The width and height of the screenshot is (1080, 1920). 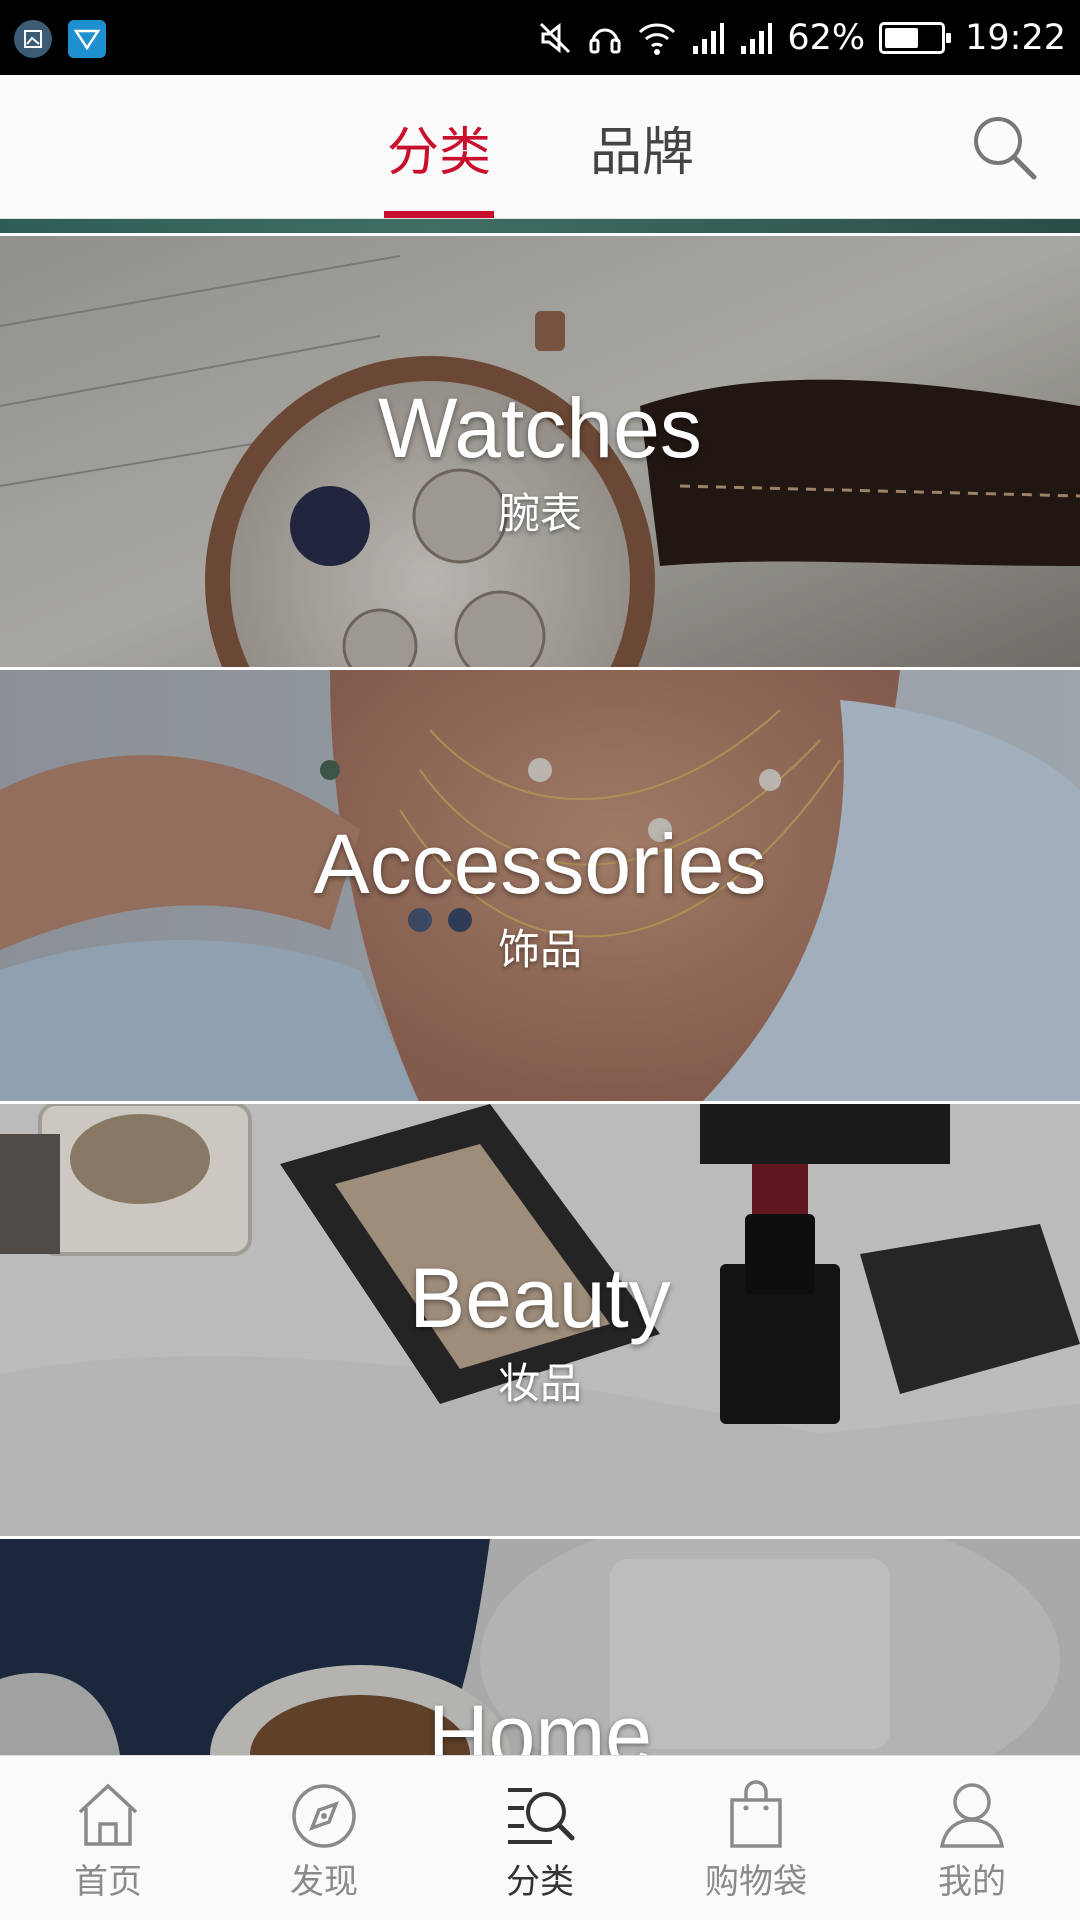 What do you see at coordinates (540, 1298) in the screenshot?
I see `category-title: Beauty` at bounding box center [540, 1298].